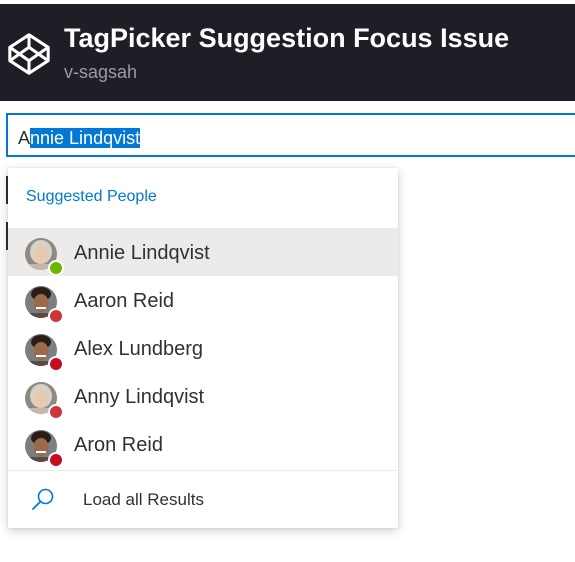  What do you see at coordinates (290, 135) in the screenshot?
I see `tag-picker-input: Annie Lindqvist` at bounding box center [290, 135].